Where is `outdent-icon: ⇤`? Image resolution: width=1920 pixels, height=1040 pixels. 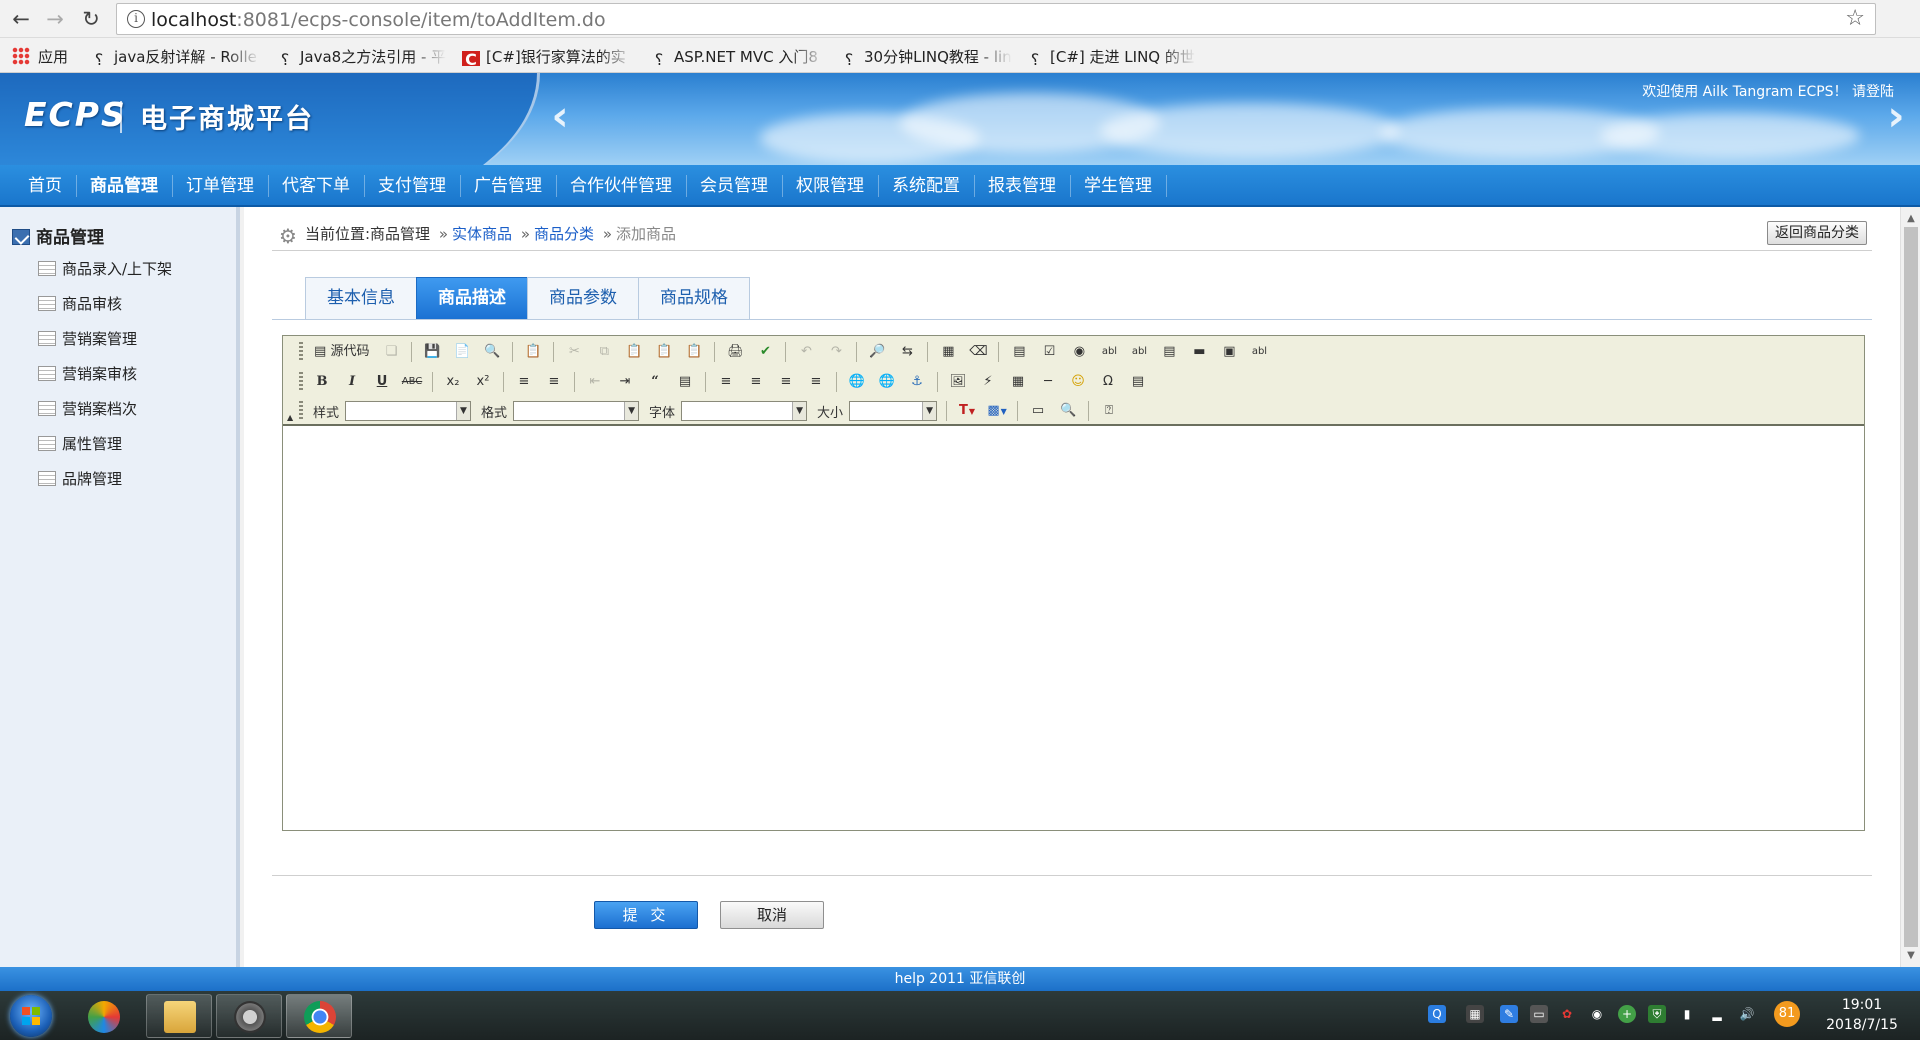 outdent-icon: ⇤ is located at coordinates (595, 382).